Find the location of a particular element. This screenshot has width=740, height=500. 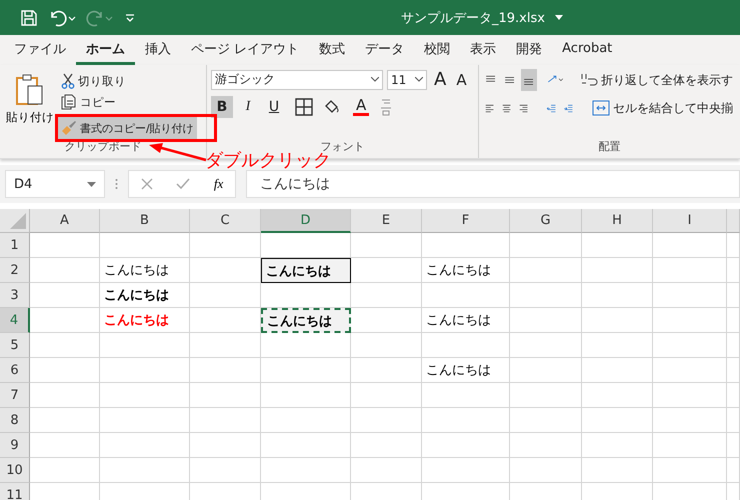

ribbon-tab: 表示 is located at coordinates (483, 50).